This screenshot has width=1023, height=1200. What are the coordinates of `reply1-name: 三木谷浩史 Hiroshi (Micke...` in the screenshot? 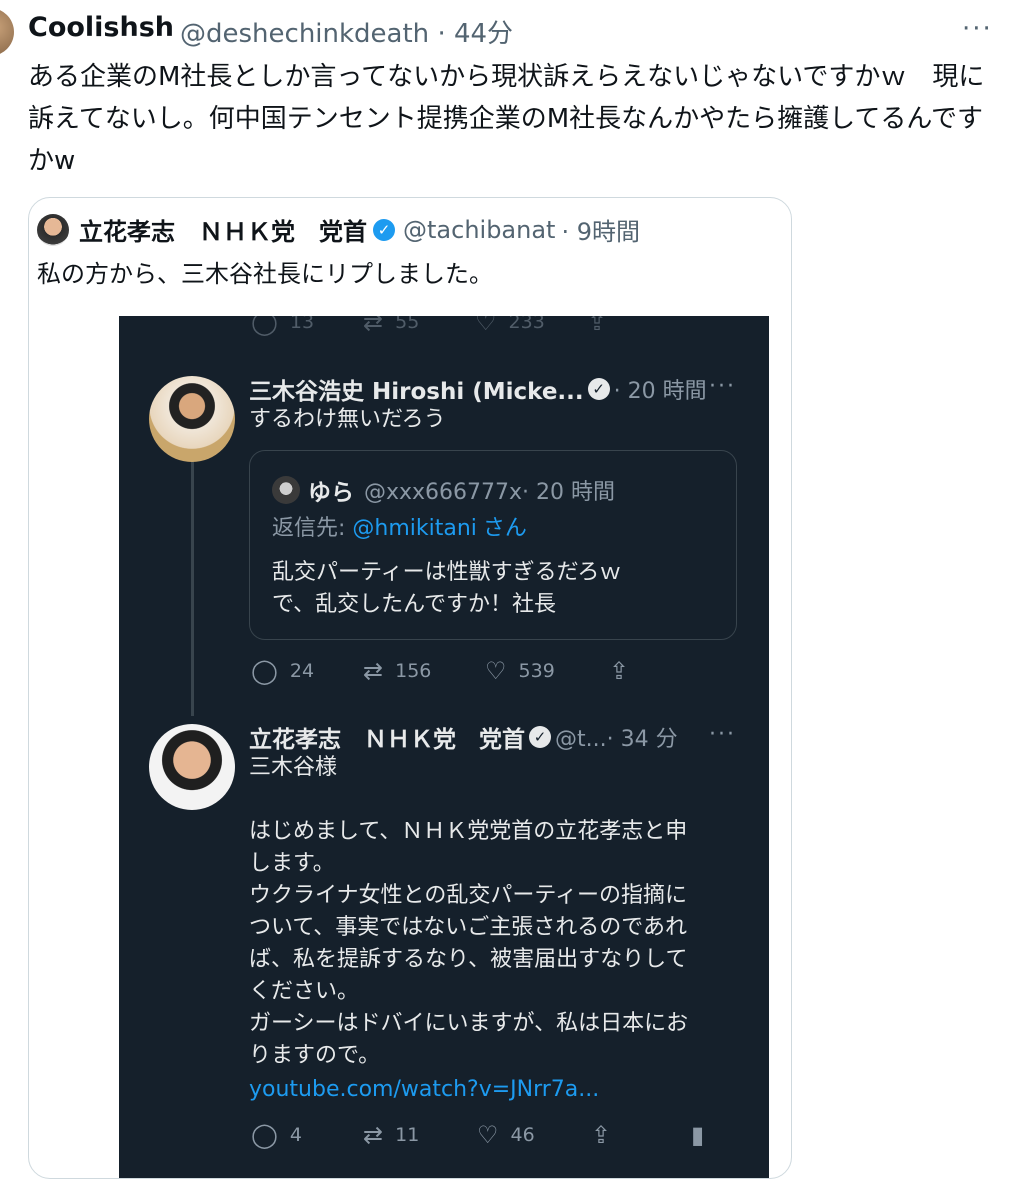 It's located at (416, 392).